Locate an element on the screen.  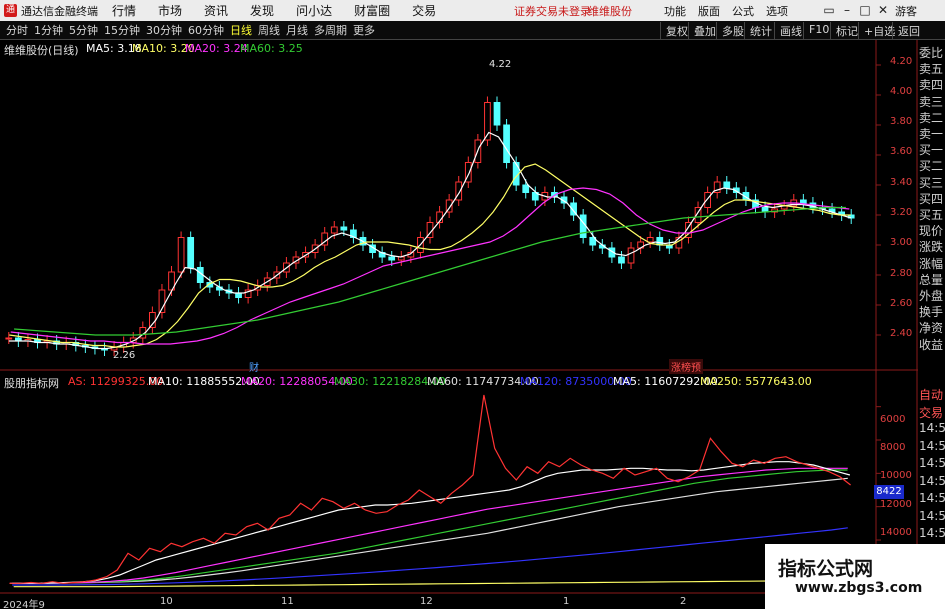
side-panel-item: 买五 is located at coordinates (931, 215).